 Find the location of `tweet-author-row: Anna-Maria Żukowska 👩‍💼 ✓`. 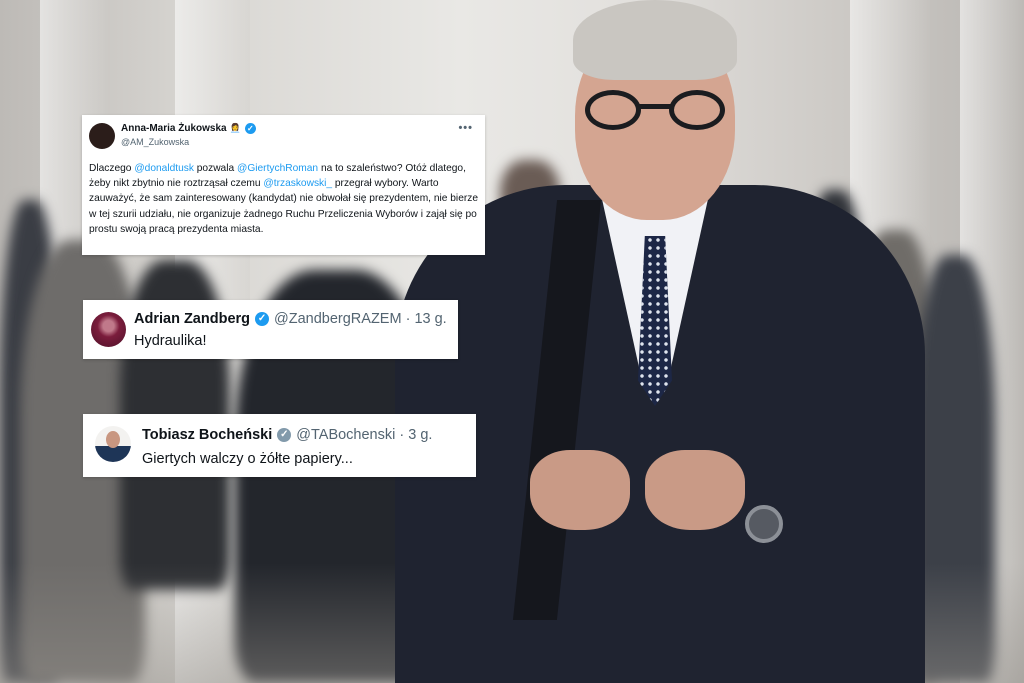

tweet-author-row: Anna-Maria Żukowska 👩‍💼 ✓ is located at coordinates (188, 128).